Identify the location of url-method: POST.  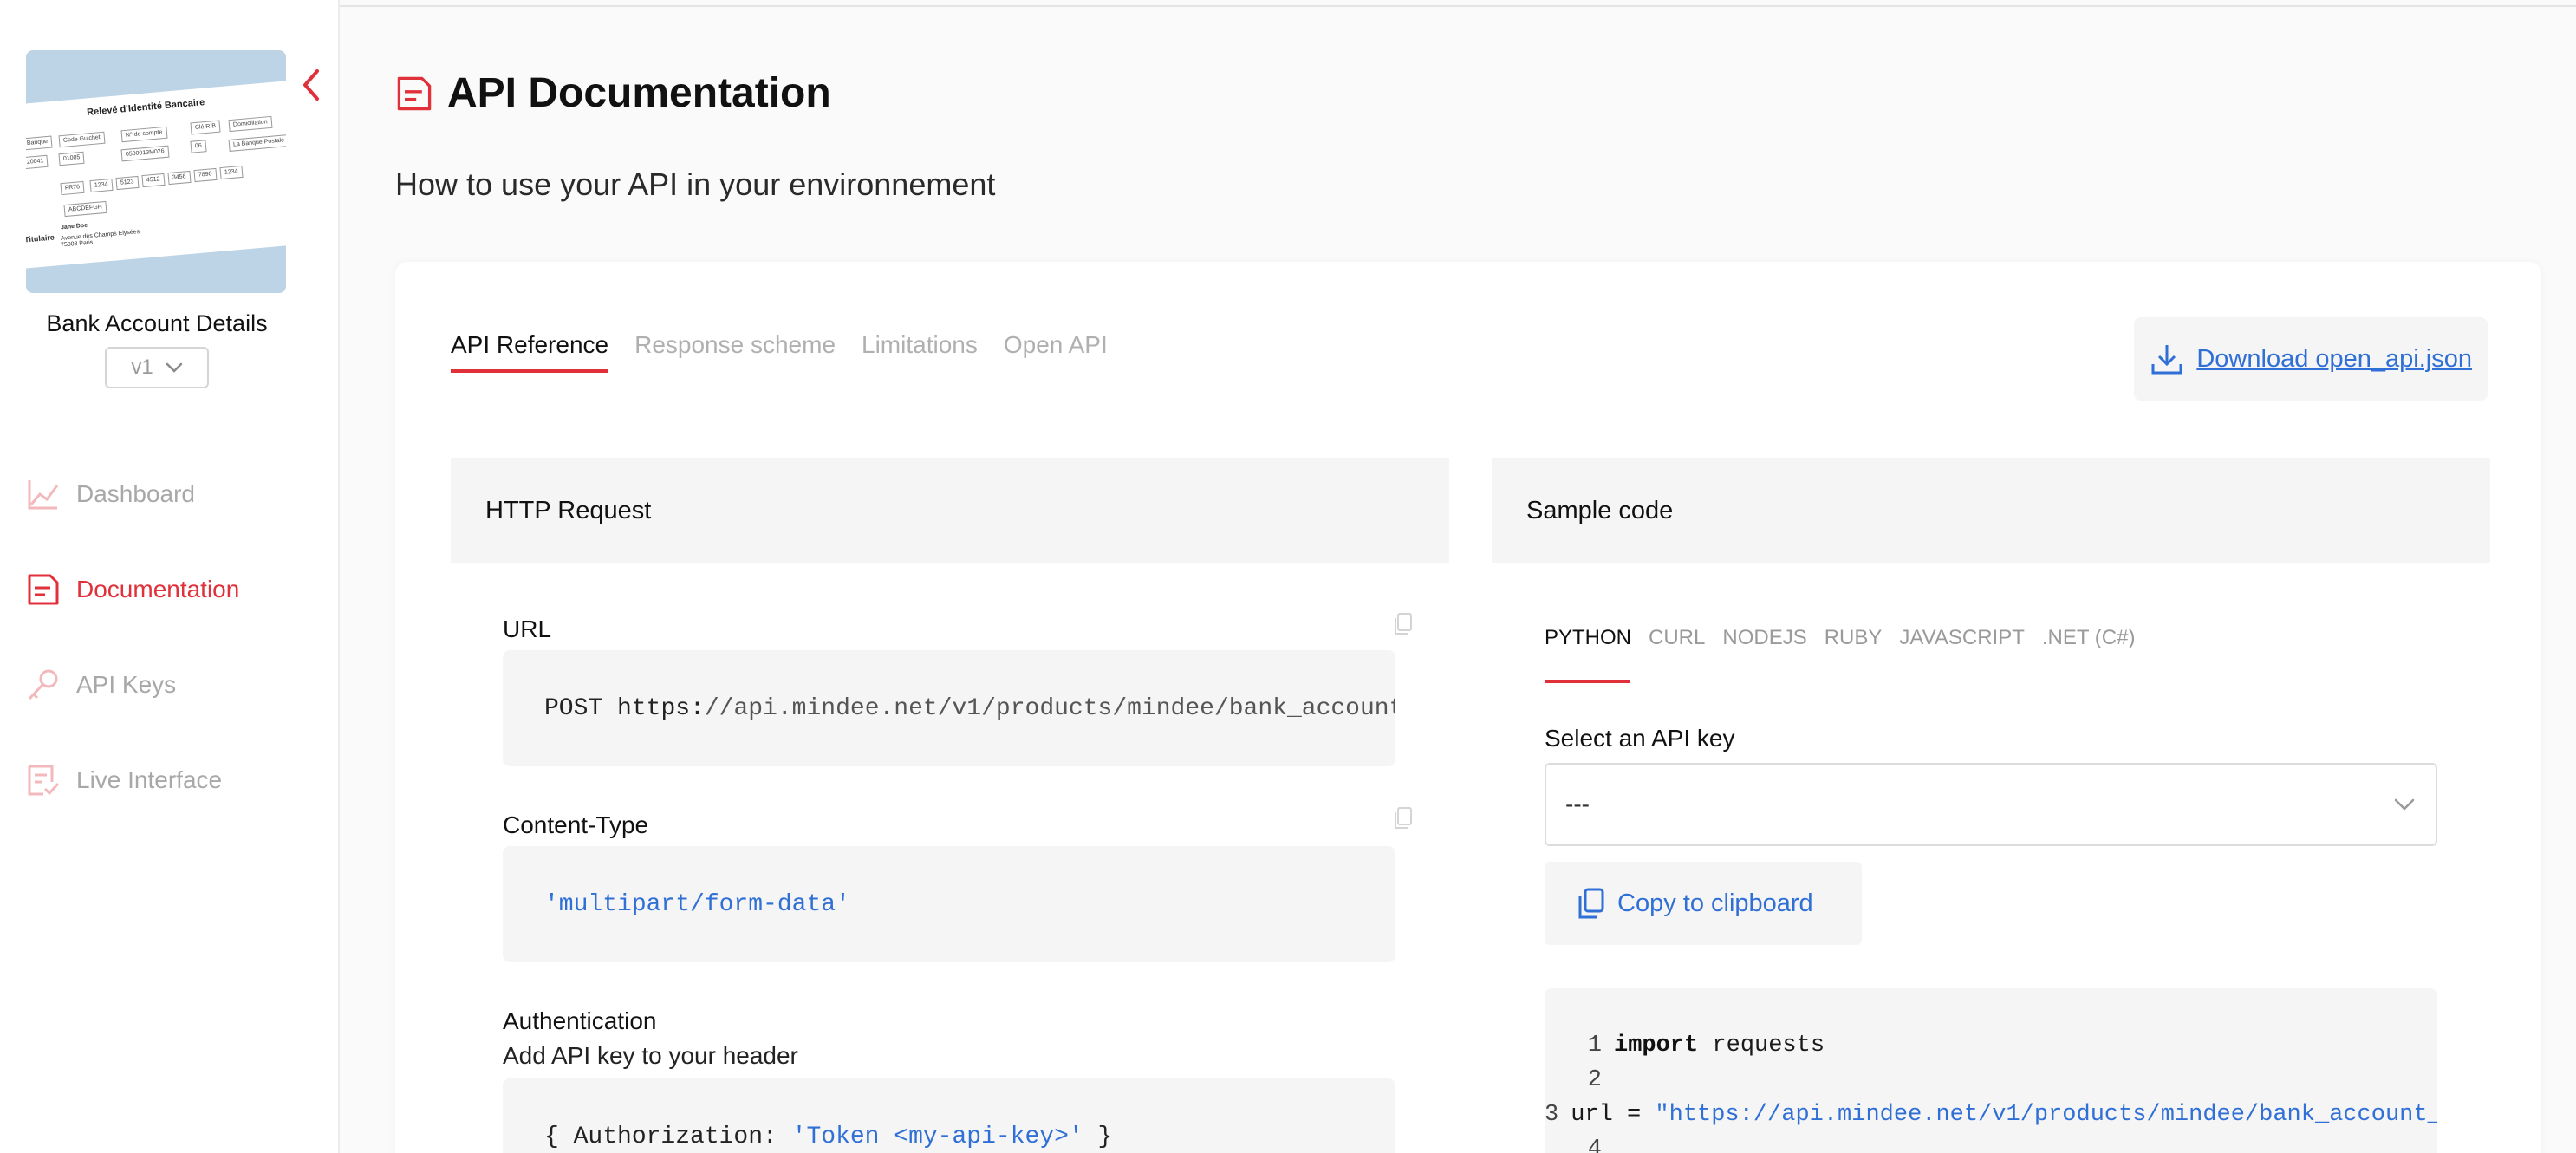
(573, 708).